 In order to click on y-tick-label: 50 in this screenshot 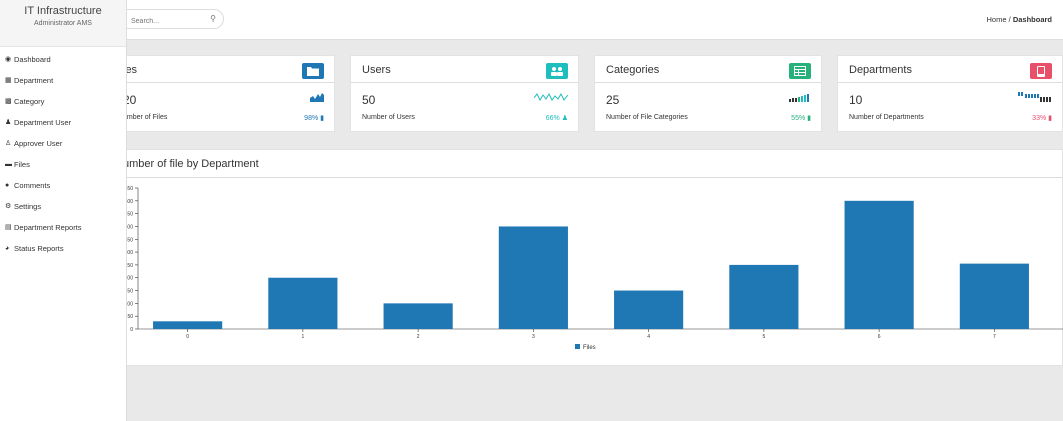, I will do `click(130, 317)`.